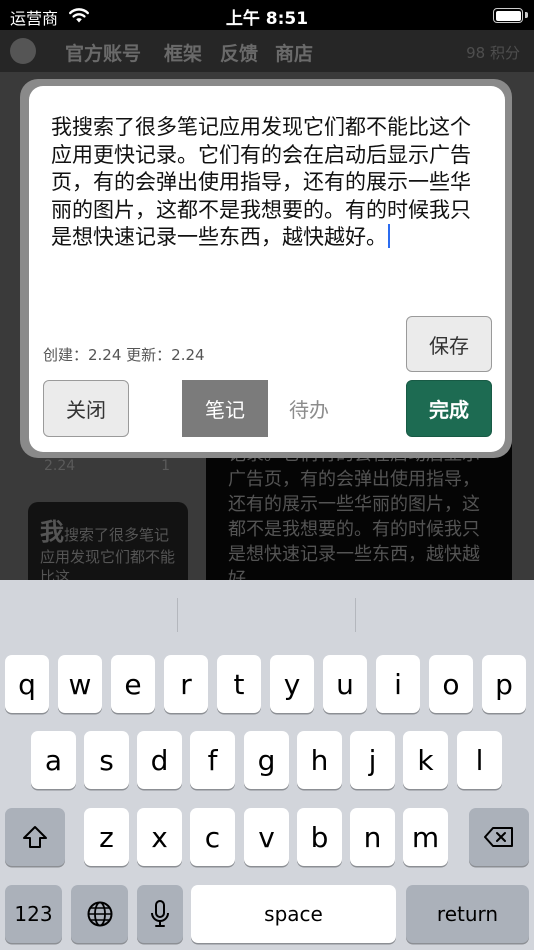  What do you see at coordinates (449, 408) in the screenshot?
I see `done-button: 完成` at bounding box center [449, 408].